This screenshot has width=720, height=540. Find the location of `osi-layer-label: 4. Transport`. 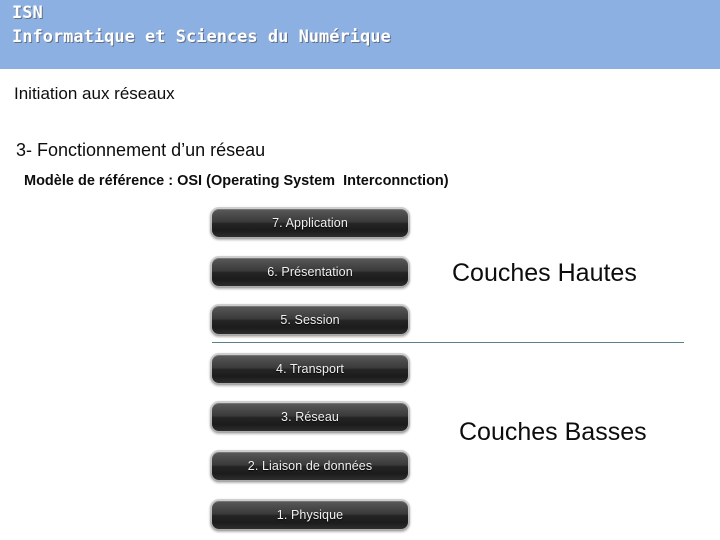

osi-layer-label: 4. Transport is located at coordinates (310, 368).